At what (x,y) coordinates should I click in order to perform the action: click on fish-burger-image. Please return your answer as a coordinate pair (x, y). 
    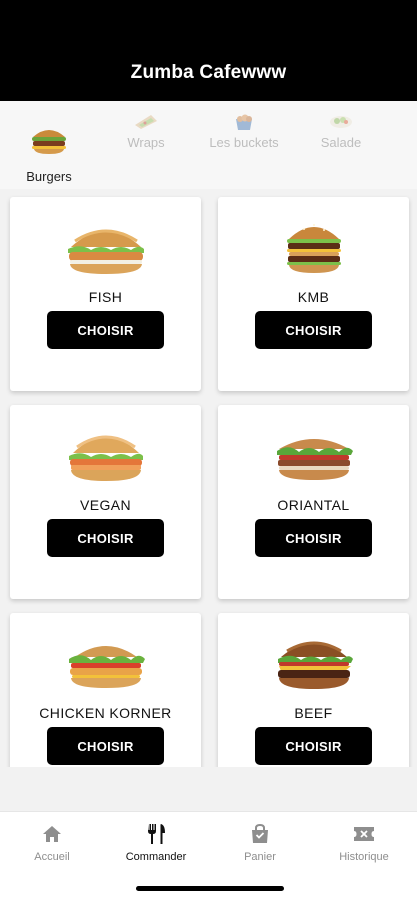
    Looking at the image, I should click on (105, 251).